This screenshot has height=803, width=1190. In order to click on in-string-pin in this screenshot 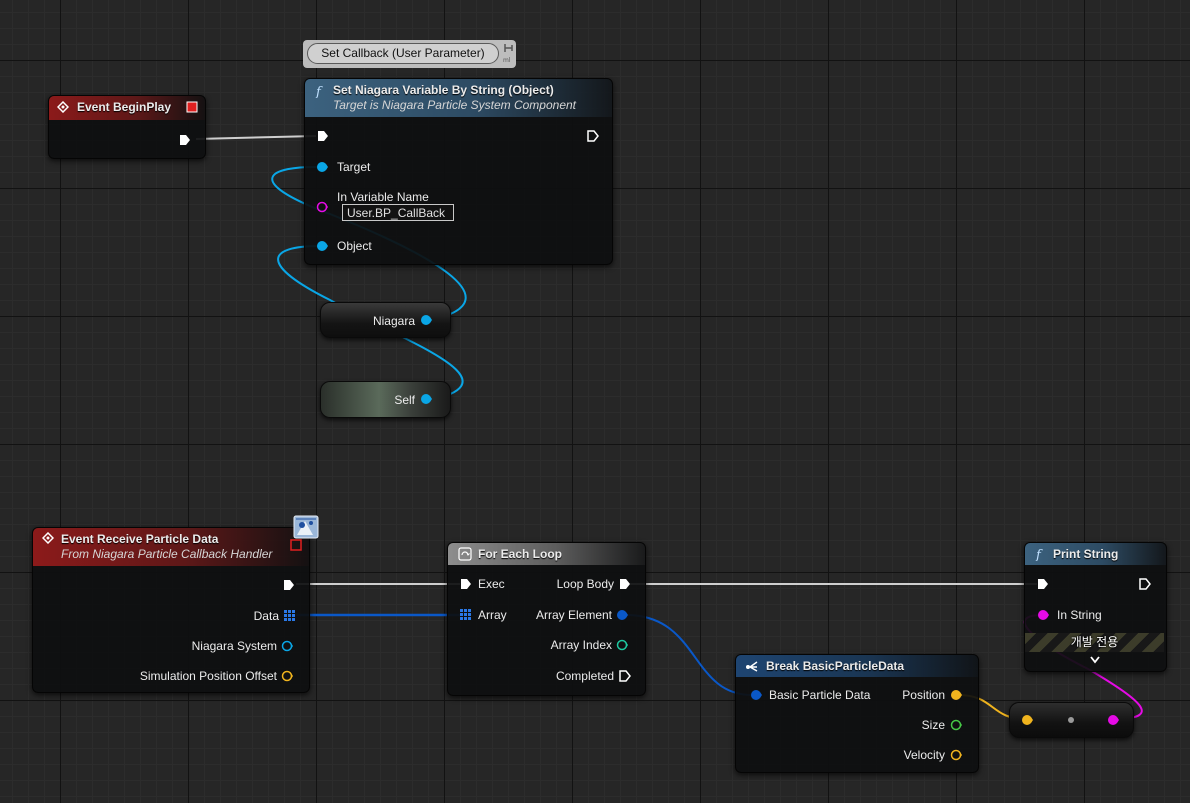, I will do `click(1043, 615)`.